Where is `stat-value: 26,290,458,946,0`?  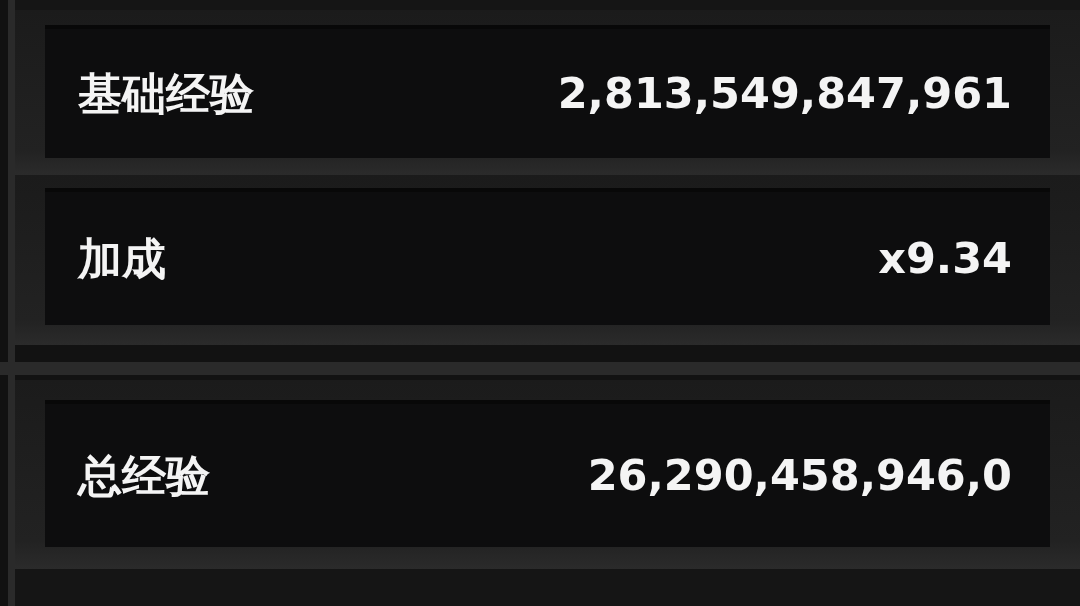
stat-value: 26,290,458,946,0 is located at coordinates (799, 475).